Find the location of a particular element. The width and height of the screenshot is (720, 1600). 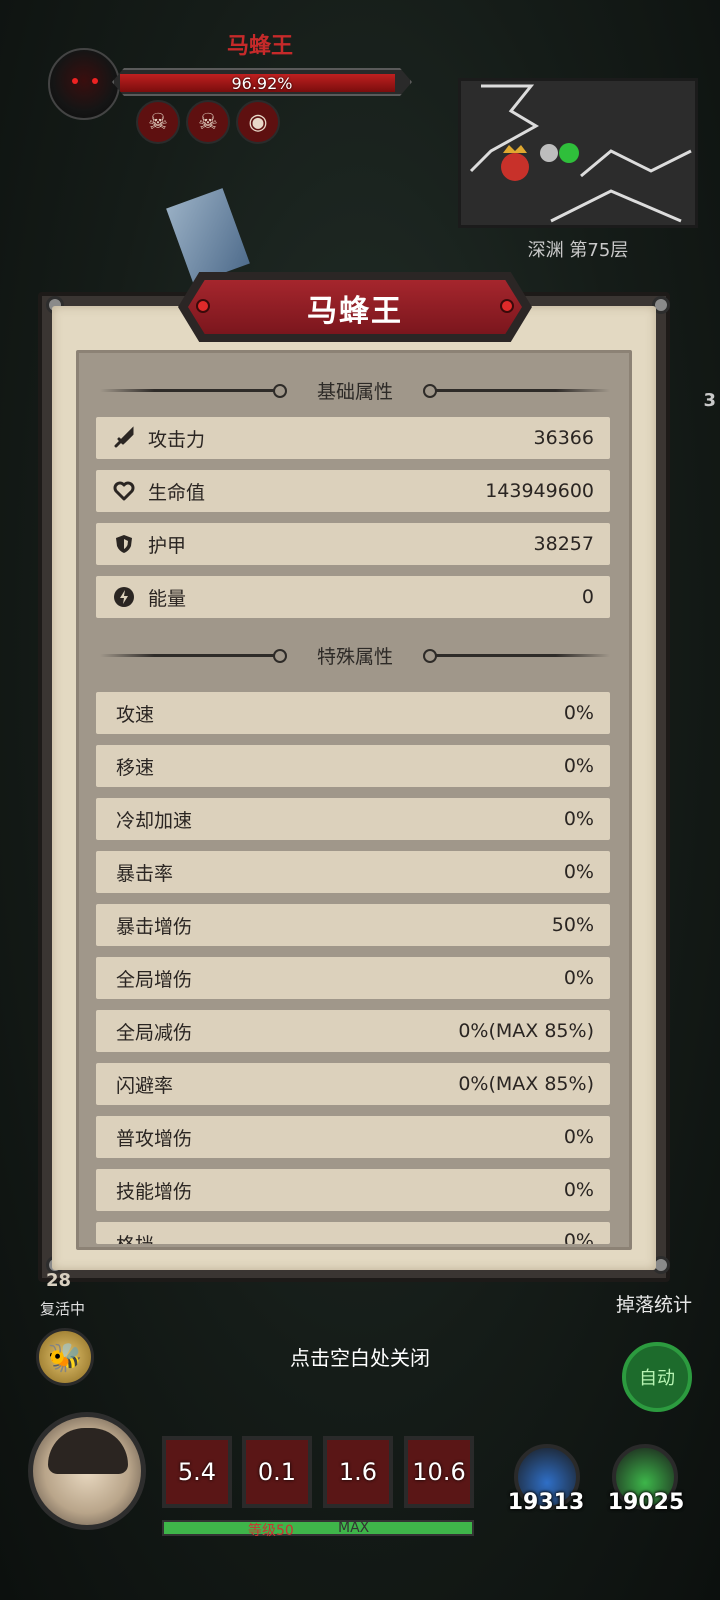

stat-value: 36366 is located at coordinates (563, 438).